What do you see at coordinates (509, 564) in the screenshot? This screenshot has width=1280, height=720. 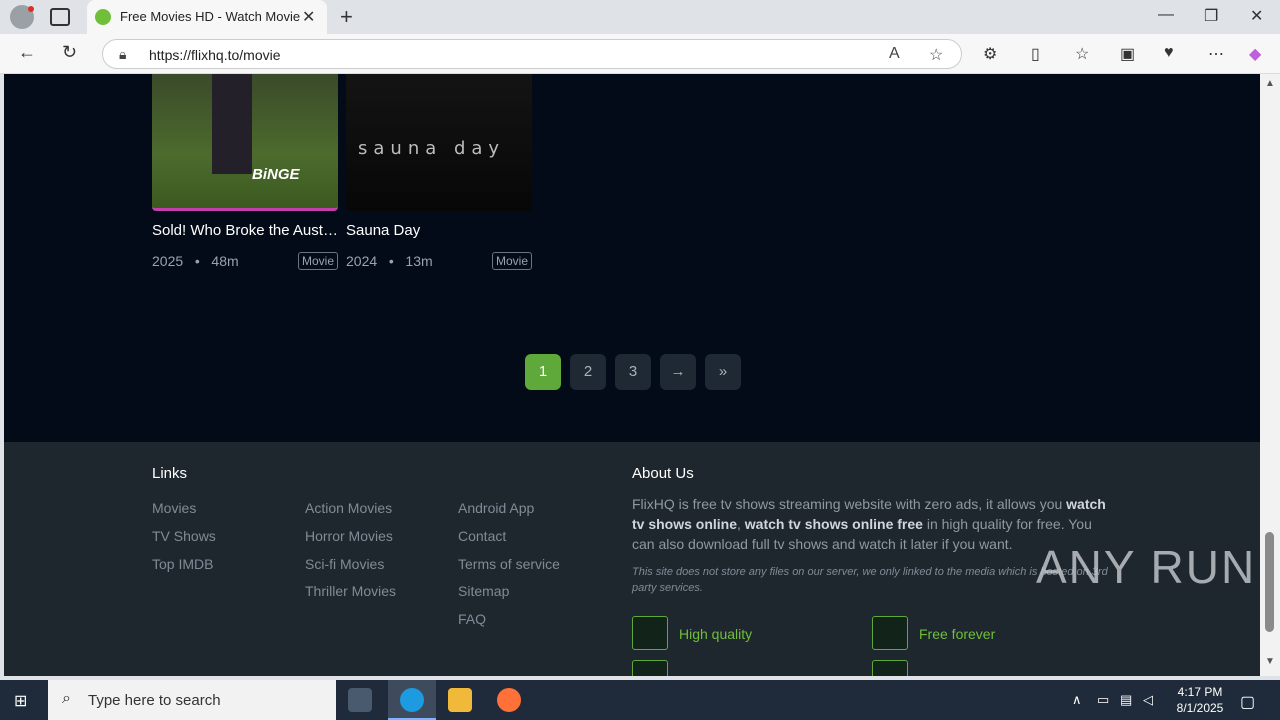 I see `footer-link-terms: Terms of service` at bounding box center [509, 564].